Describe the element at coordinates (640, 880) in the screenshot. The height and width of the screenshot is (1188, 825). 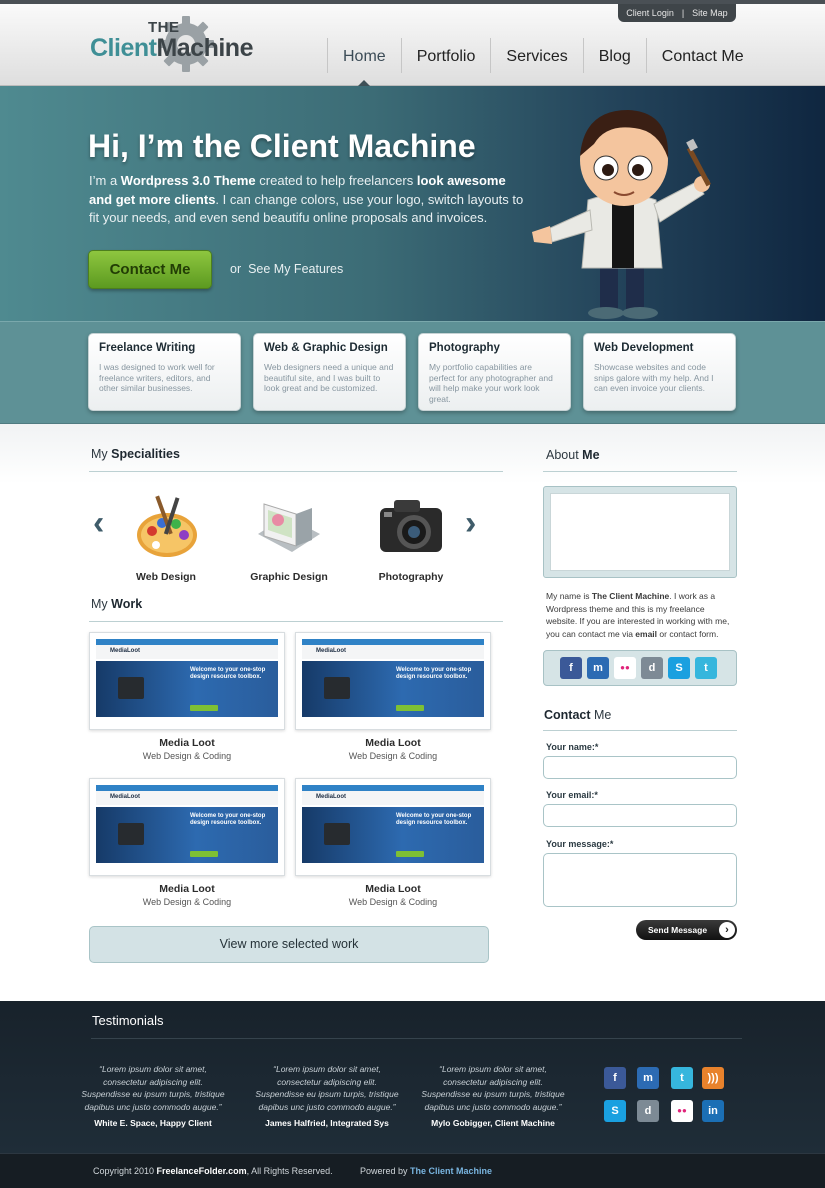
I see `message-field` at that location.